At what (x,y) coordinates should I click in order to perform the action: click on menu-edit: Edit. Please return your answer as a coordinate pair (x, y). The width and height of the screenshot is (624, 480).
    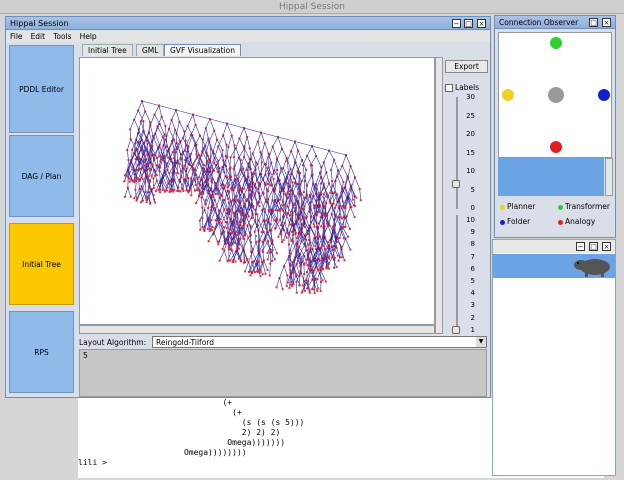
    Looking at the image, I should click on (38, 36).